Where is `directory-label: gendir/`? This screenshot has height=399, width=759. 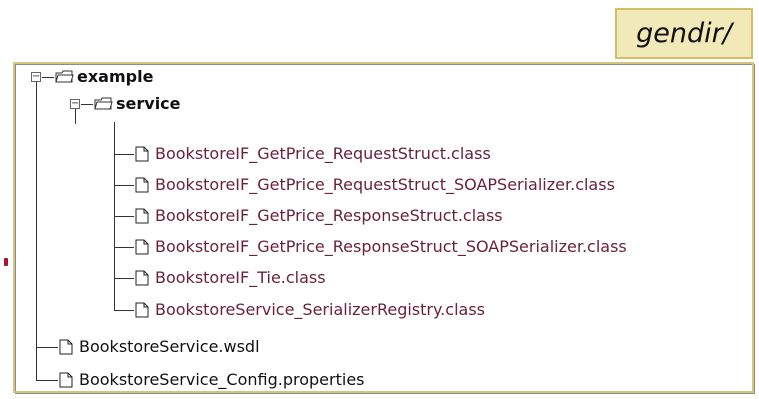 directory-label: gendir/ is located at coordinates (684, 33).